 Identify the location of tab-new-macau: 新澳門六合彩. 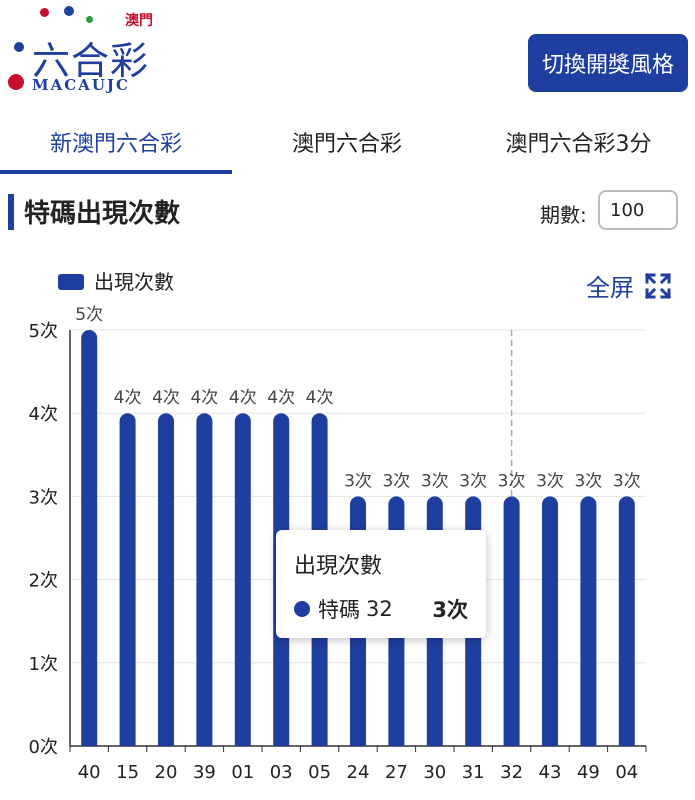
(116, 142).